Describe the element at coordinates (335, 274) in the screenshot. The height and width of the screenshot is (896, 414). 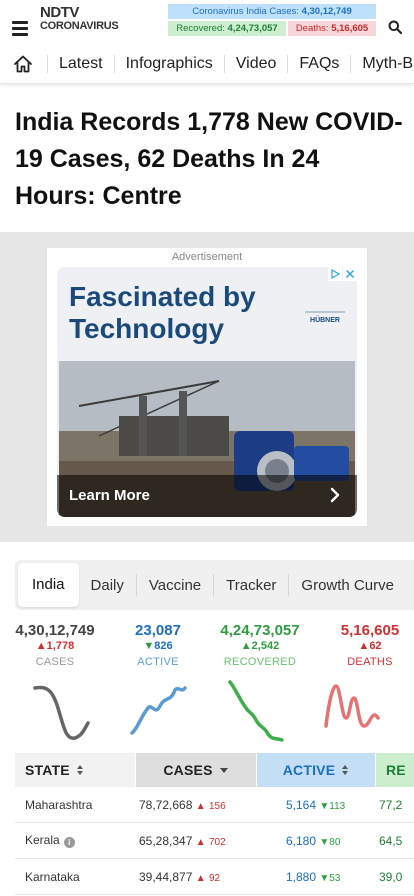
I see `adchoices-icon` at that location.